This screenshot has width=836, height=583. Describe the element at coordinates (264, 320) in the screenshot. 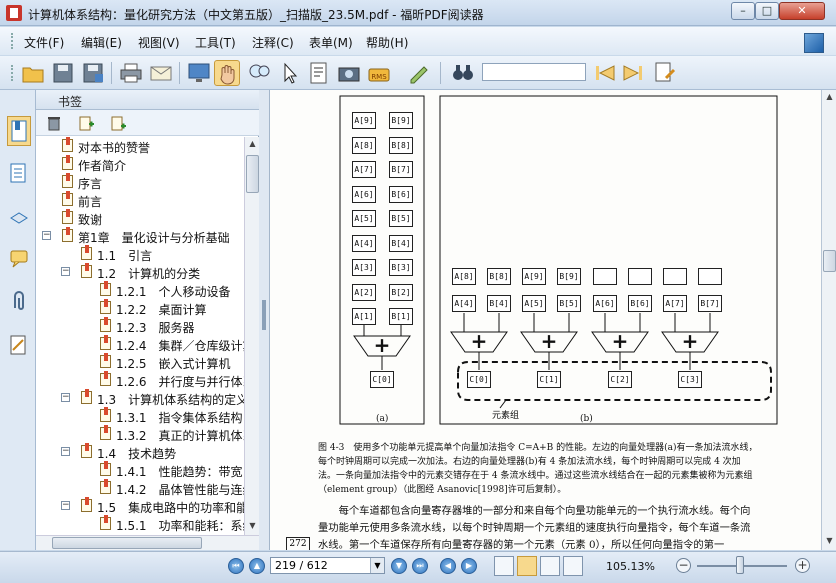

I see `panel-splitter` at that location.